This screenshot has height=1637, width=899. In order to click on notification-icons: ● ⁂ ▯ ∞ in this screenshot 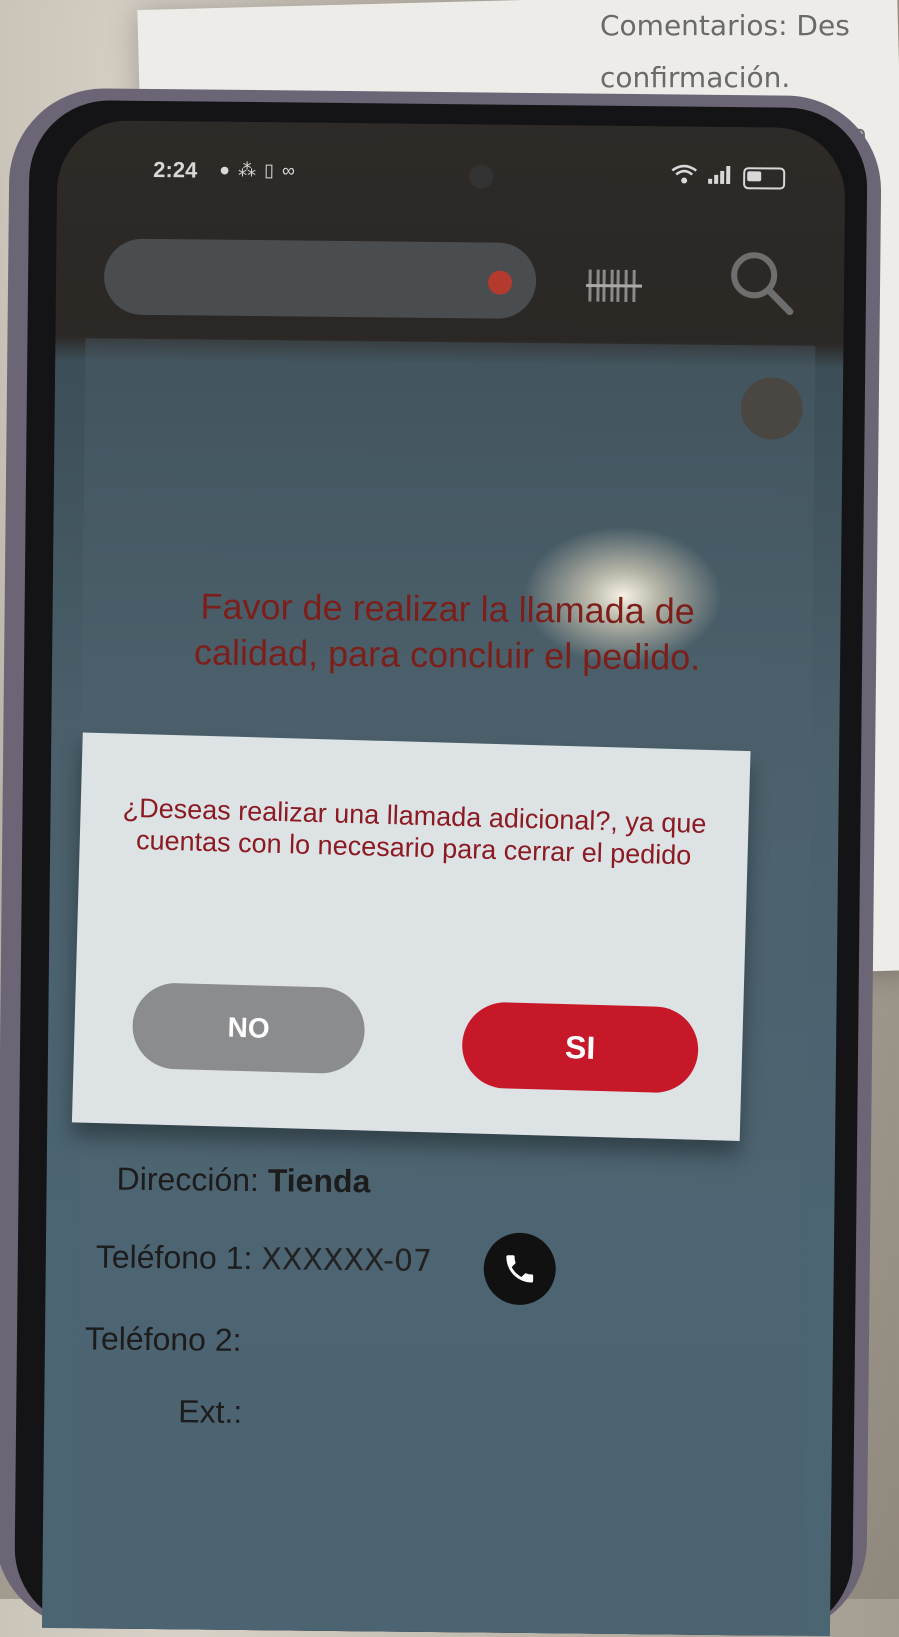, I will do `click(257, 171)`.